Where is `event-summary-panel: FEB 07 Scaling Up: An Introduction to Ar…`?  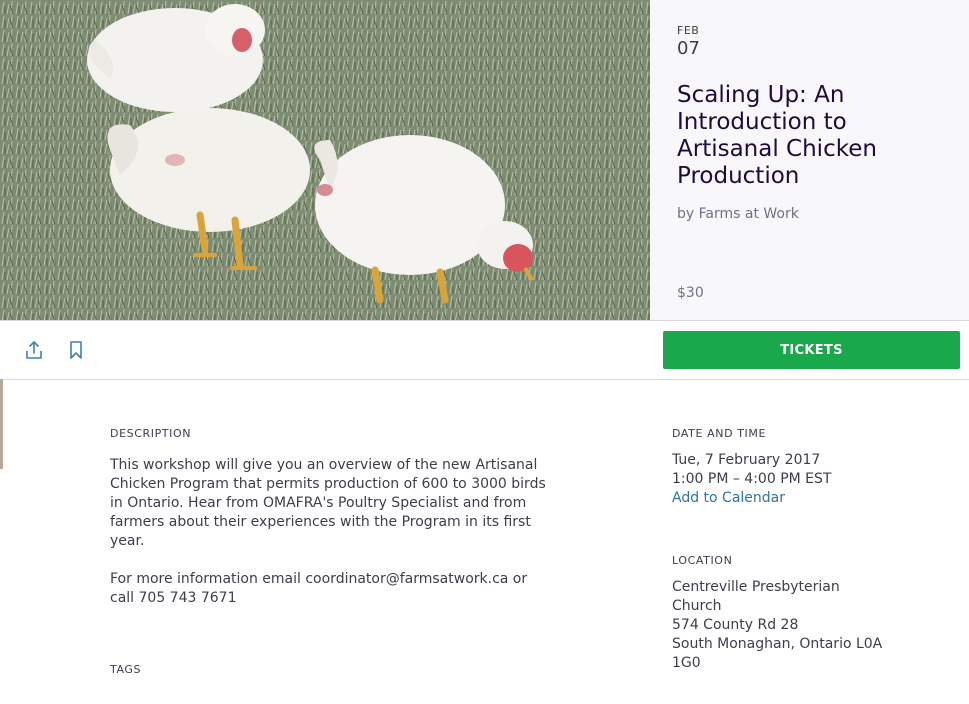 event-summary-panel: FEB 07 Scaling Up: An Introduction to Ar… is located at coordinates (809, 160).